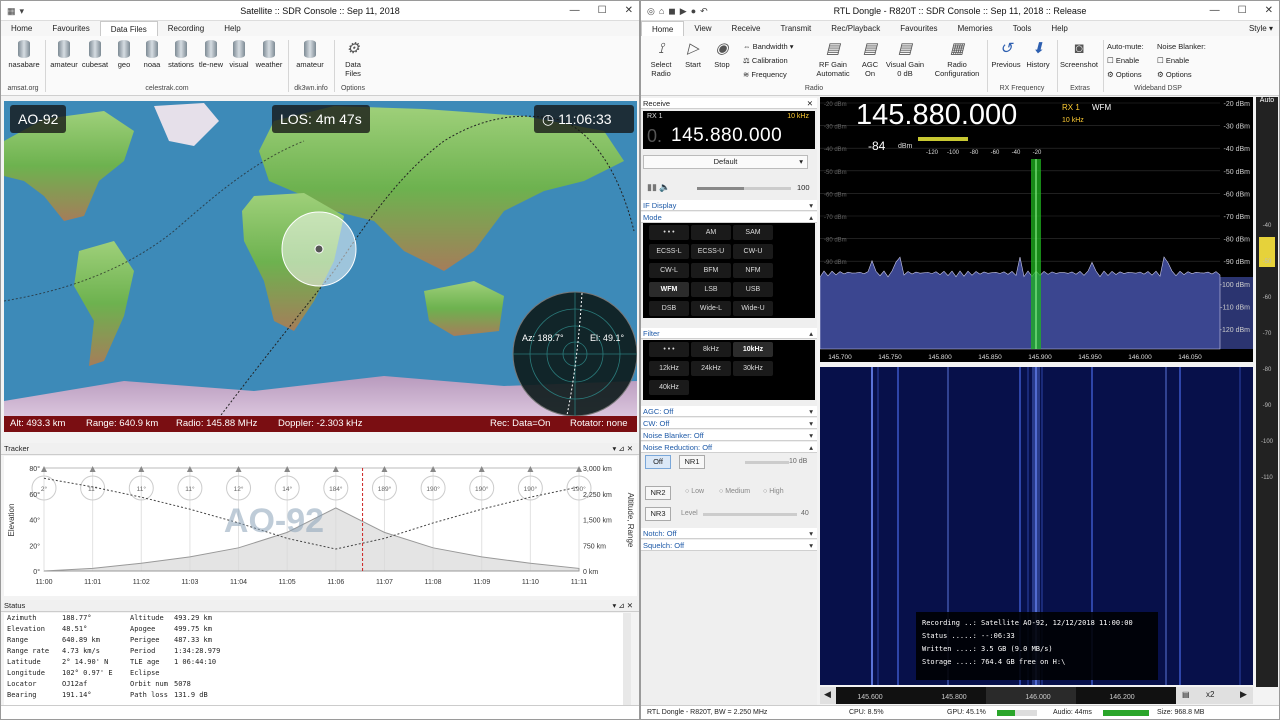 The height and width of the screenshot is (720, 1280). What do you see at coordinates (729, 333) in the screenshot?
I see `filter-header: Filter ▴` at bounding box center [729, 333].